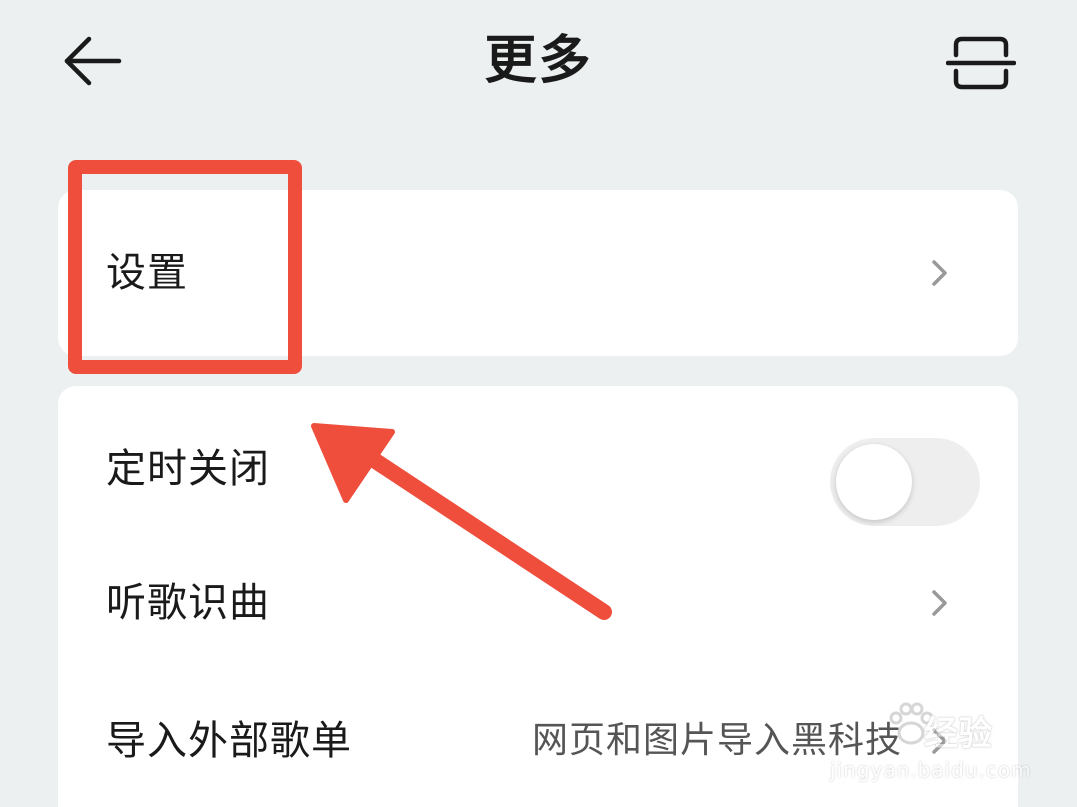 The width and height of the screenshot is (1077, 807). What do you see at coordinates (188, 603) in the screenshot?
I see `song-recognition-label: 听歌识曲` at bounding box center [188, 603].